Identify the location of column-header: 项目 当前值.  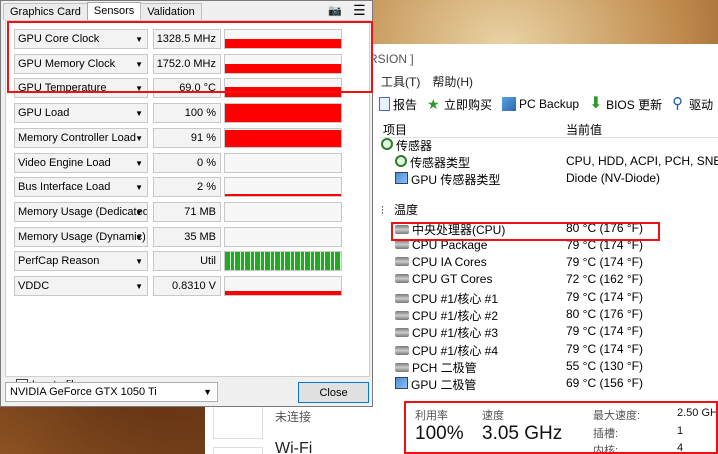
(548, 128).